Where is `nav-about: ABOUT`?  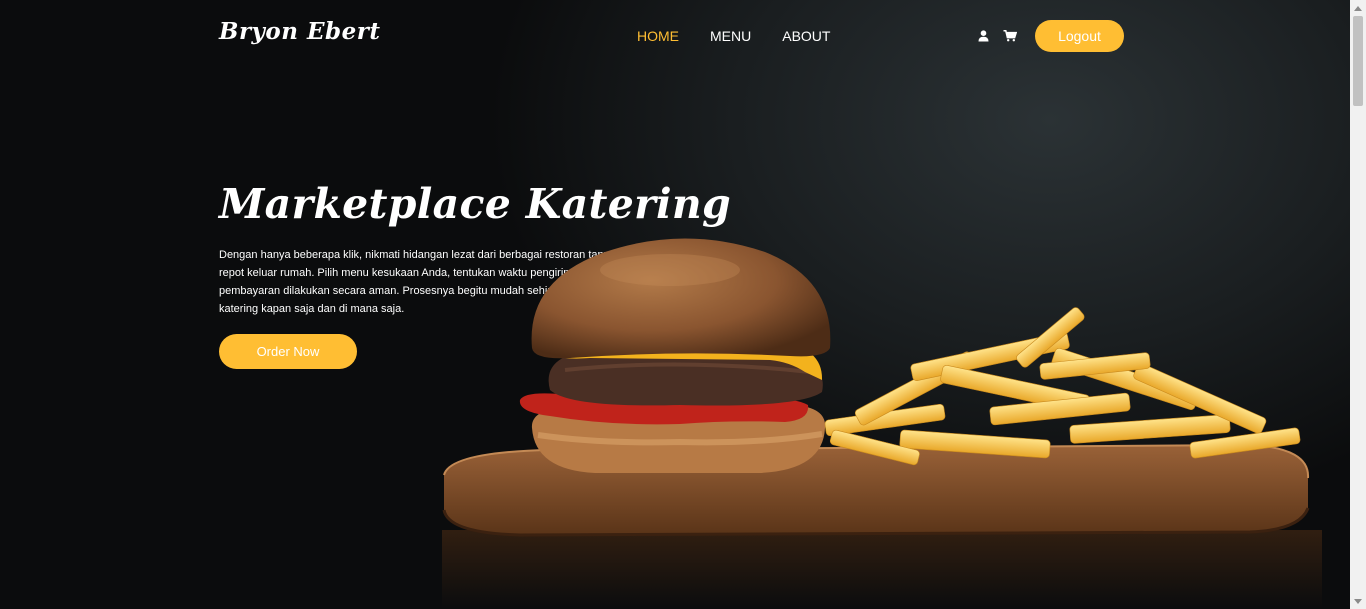
nav-about: ABOUT is located at coordinates (806, 36).